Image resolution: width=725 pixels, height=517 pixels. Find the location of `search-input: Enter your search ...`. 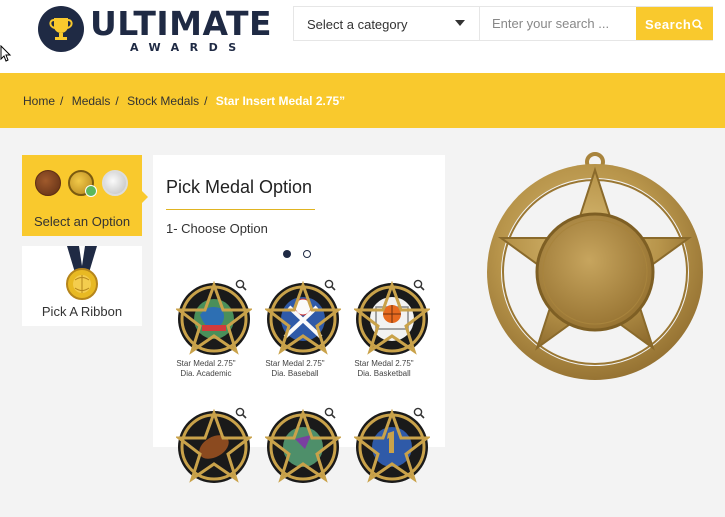

search-input: Enter your search ... is located at coordinates (550, 23).